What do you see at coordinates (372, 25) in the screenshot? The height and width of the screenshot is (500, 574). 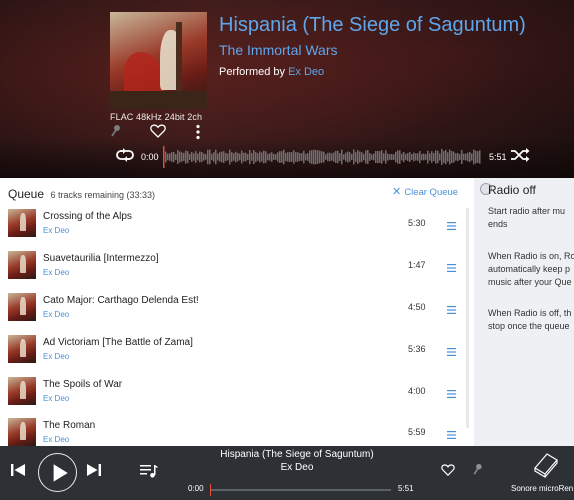 I see `track-title: Hispania (The Siege of Saguntum)` at bounding box center [372, 25].